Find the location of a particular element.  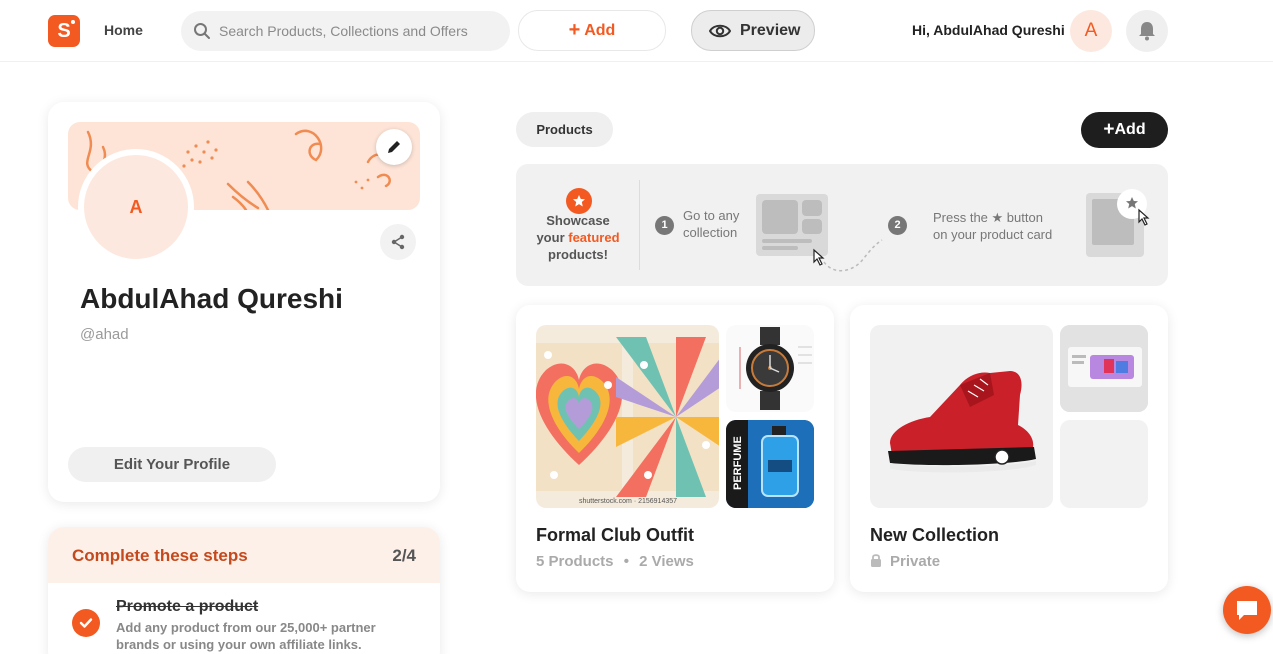

edit-profile-button: Edit Your Profile is located at coordinates (172, 464).